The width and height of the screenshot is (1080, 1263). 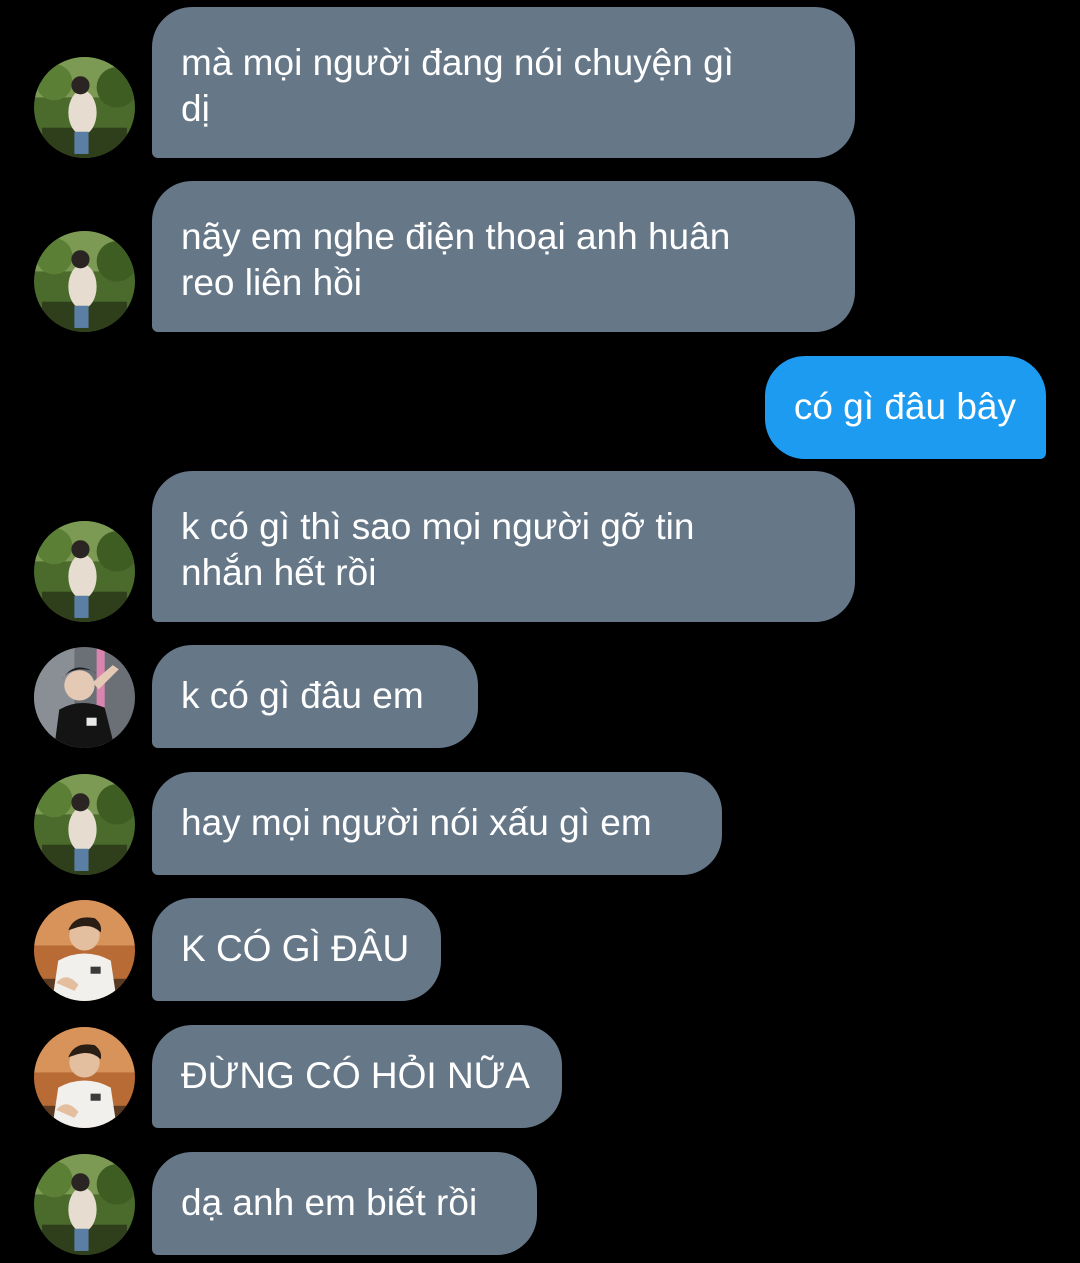 I want to click on avatar-black-shirt-image, so click(x=84, y=697).